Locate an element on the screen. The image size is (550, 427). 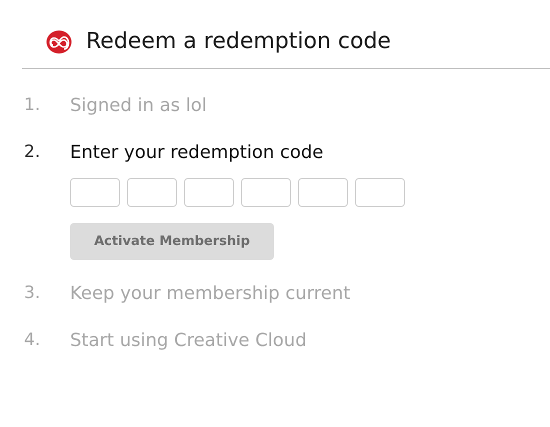
page-title: Redeem a redemption code is located at coordinates (238, 42).